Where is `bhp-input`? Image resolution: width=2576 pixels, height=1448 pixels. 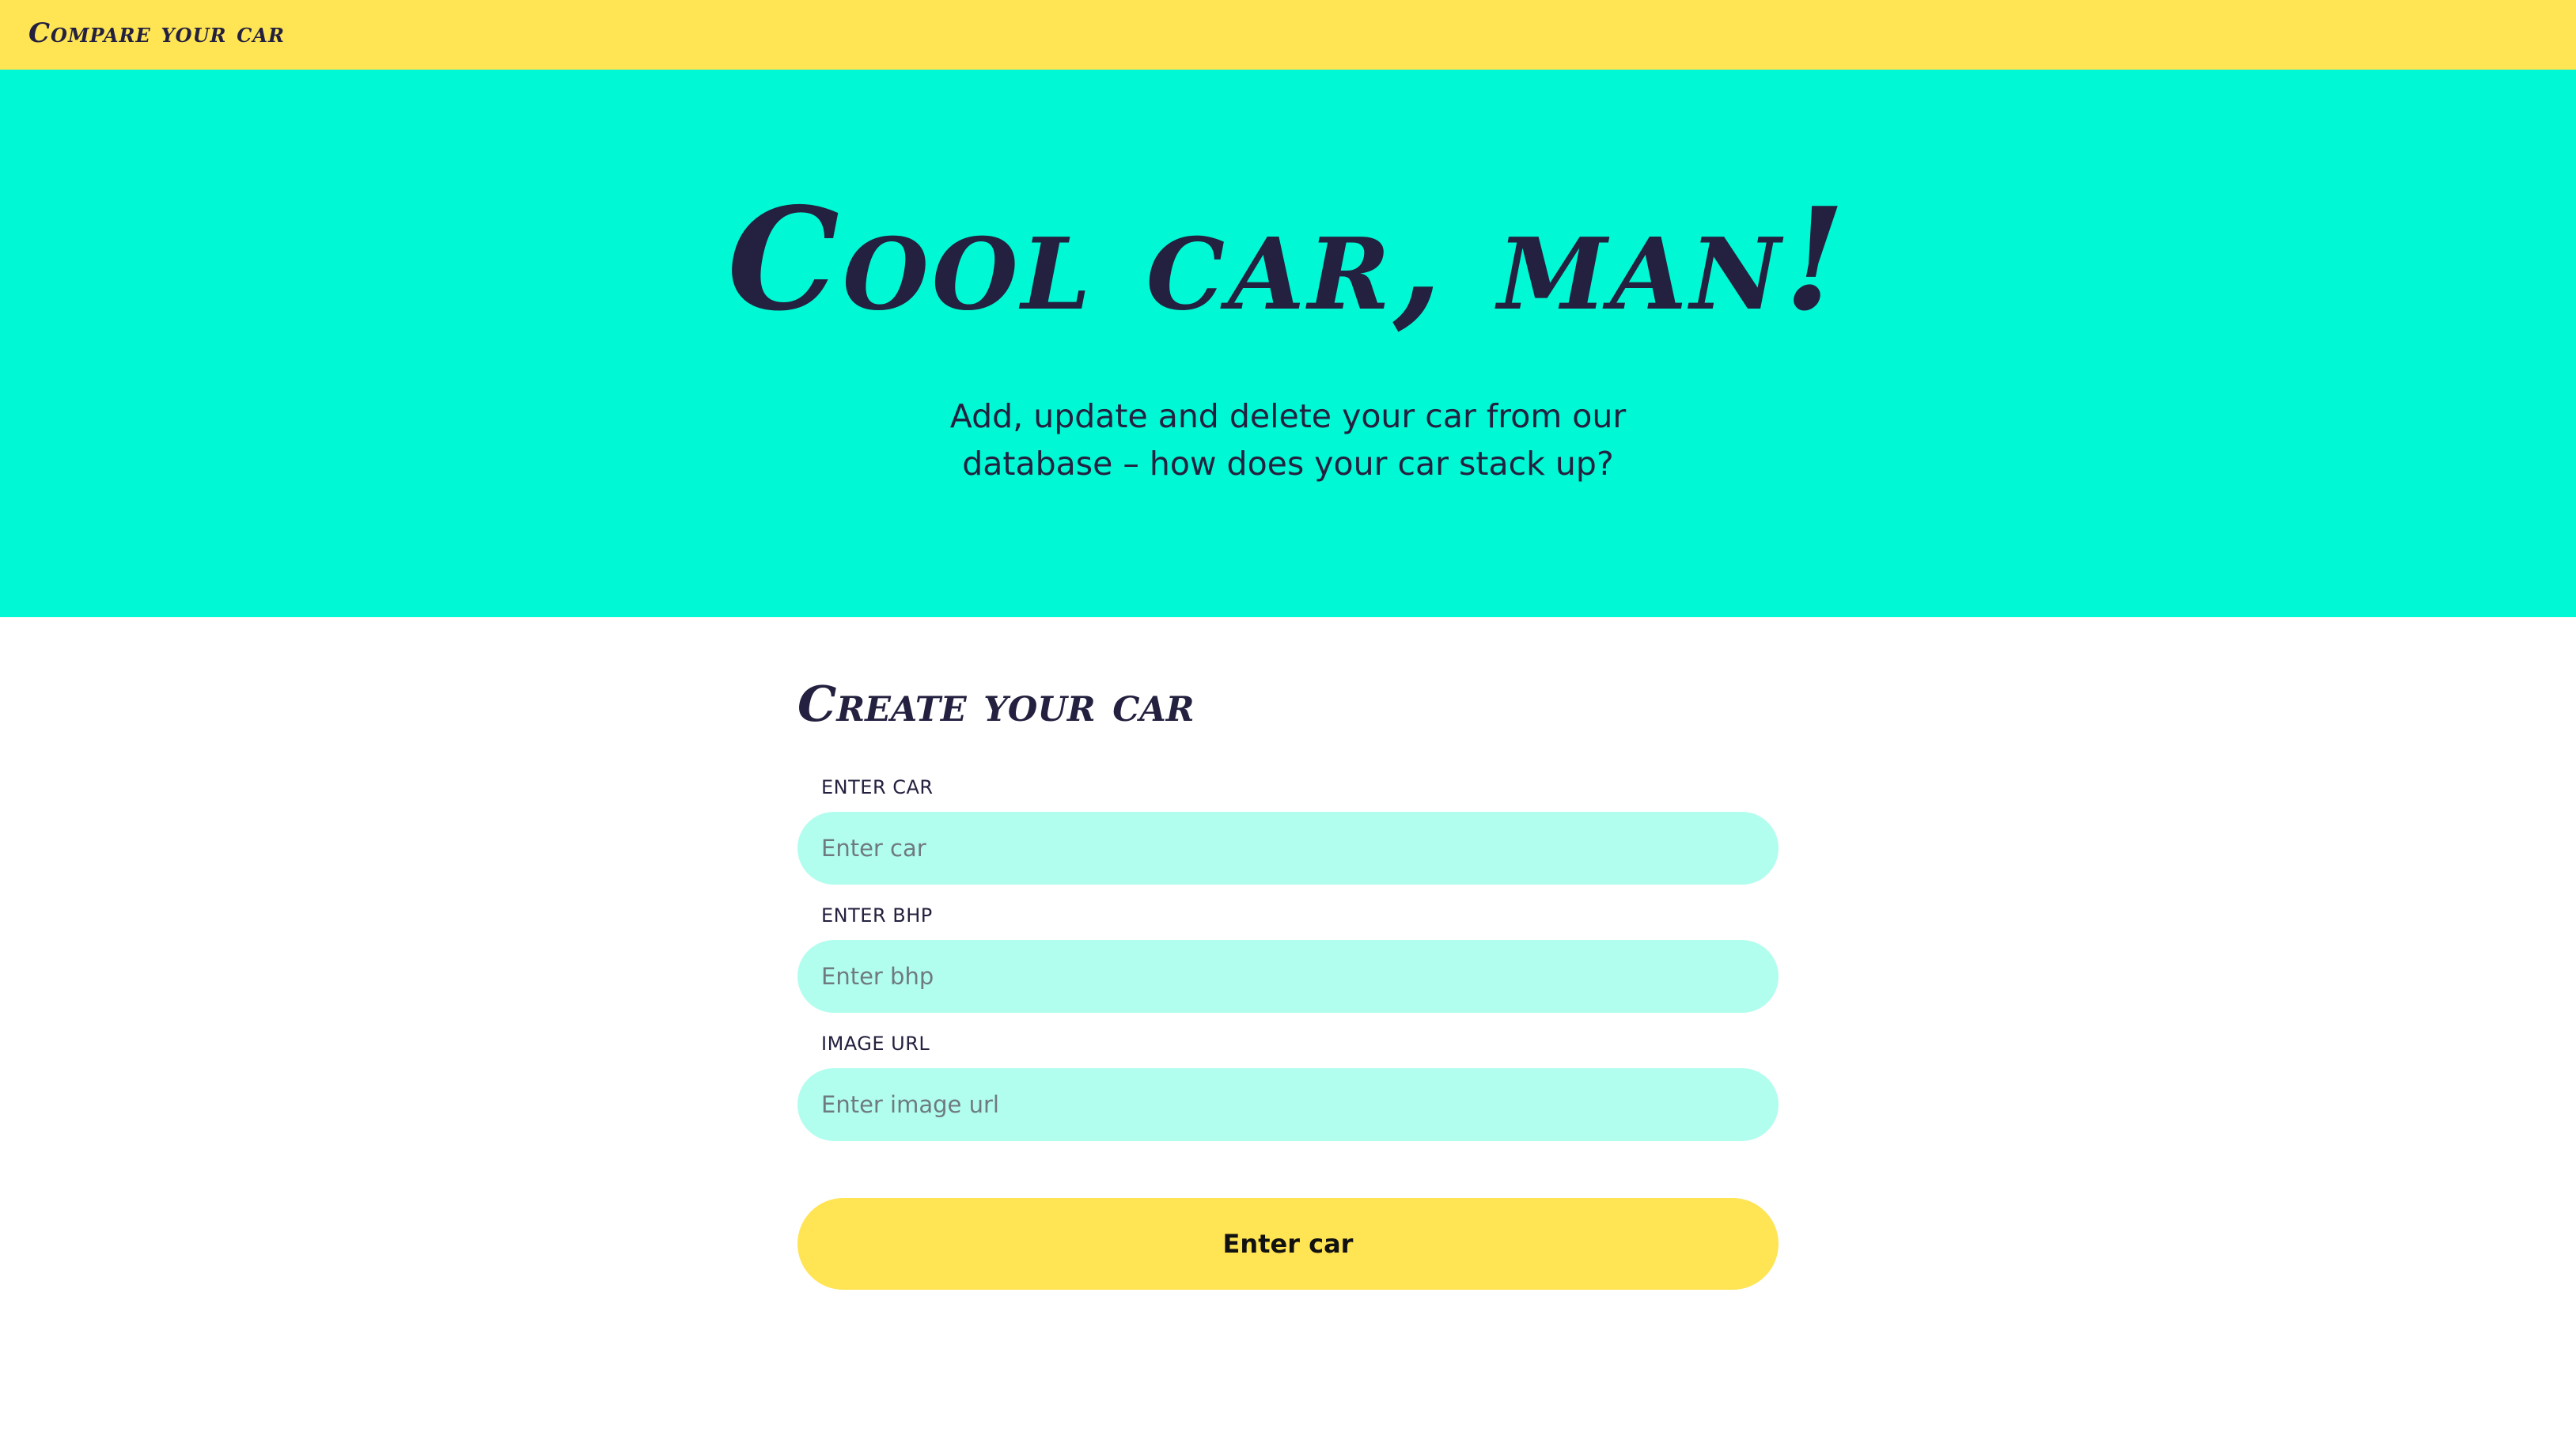
bhp-input is located at coordinates (1288, 976).